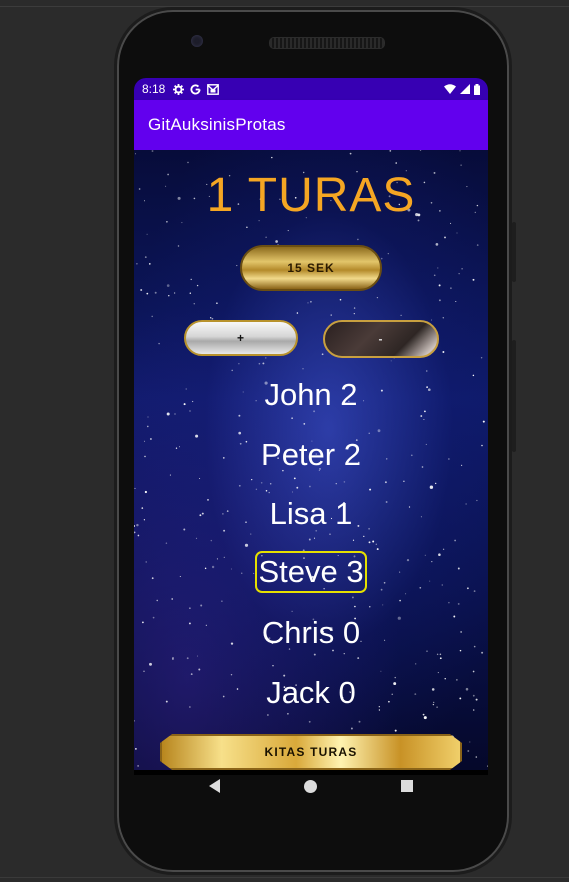  What do you see at coordinates (514, 252) in the screenshot?
I see `volume-button` at bounding box center [514, 252].